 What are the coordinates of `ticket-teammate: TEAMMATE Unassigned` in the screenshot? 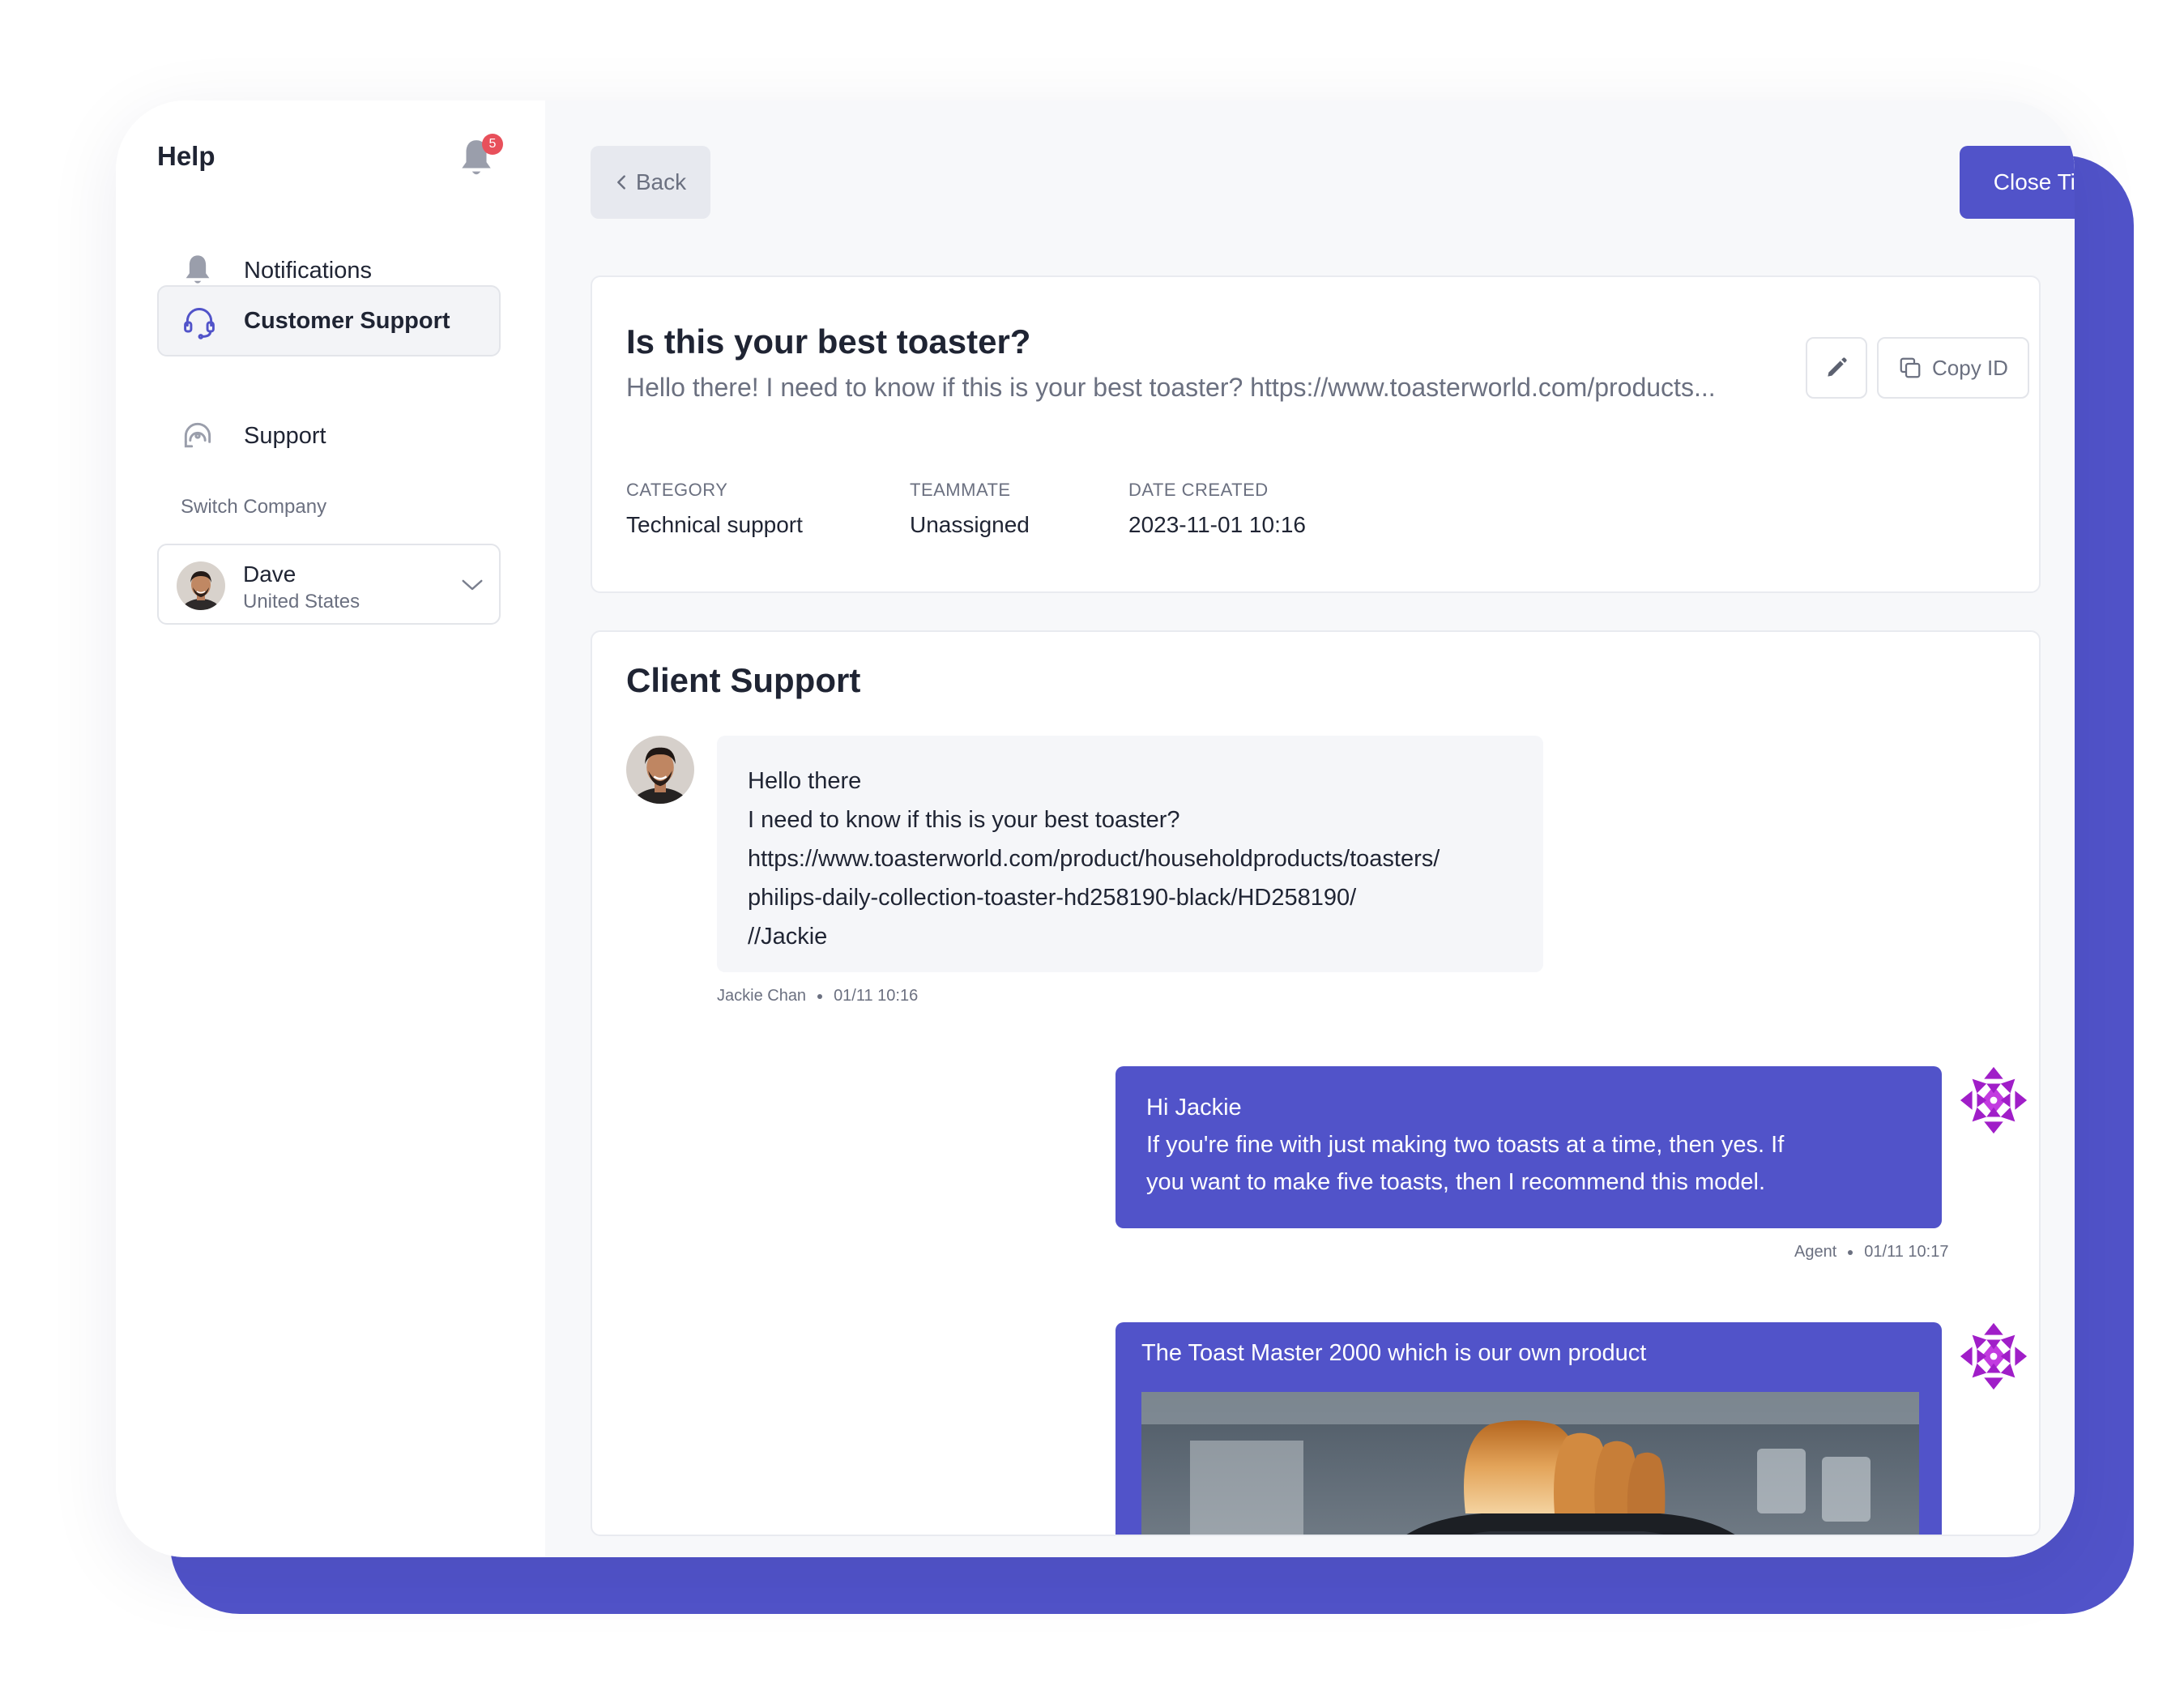 It's located at (970, 509).